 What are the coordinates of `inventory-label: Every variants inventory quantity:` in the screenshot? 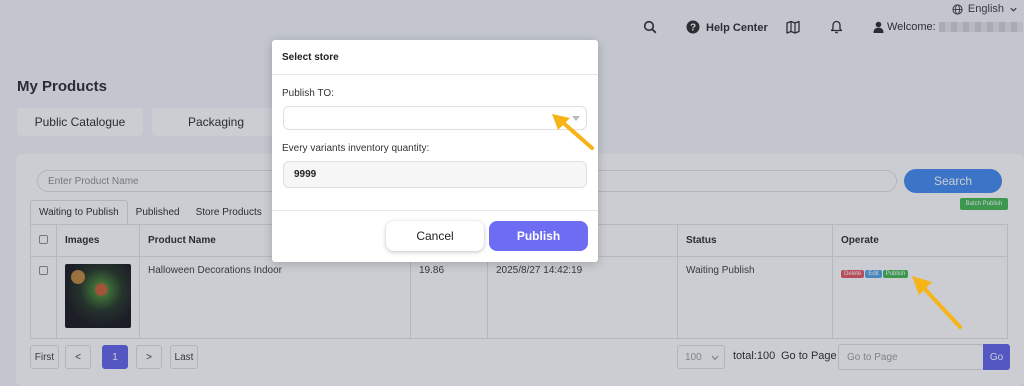 It's located at (356, 148).